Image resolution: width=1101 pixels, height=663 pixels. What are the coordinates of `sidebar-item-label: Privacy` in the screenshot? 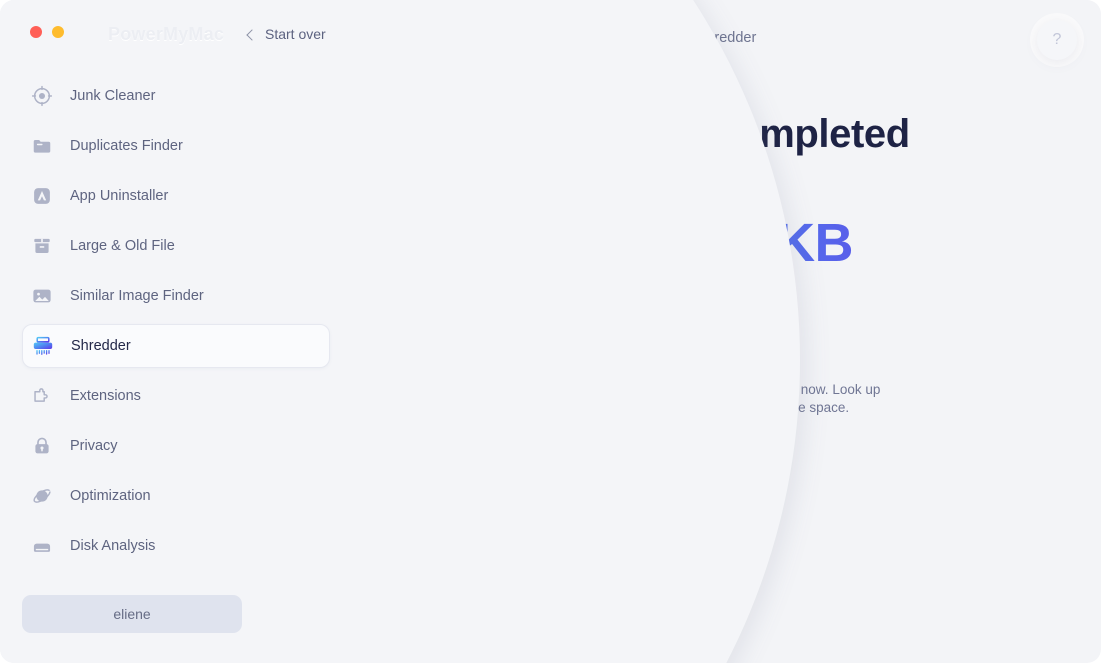 It's located at (94, 446).